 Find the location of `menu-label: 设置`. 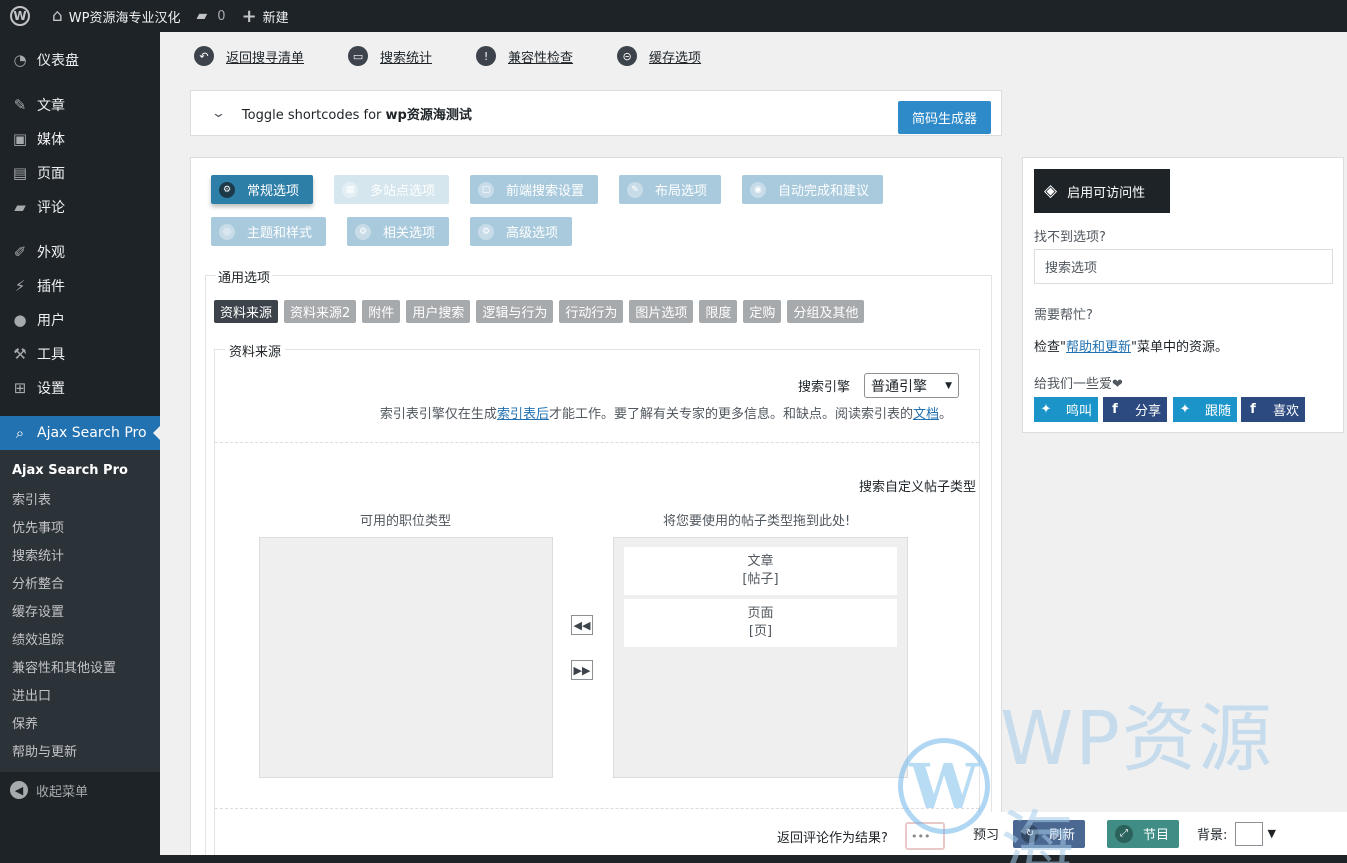

menu-label: 设置 is located at coordinates (51, 389).